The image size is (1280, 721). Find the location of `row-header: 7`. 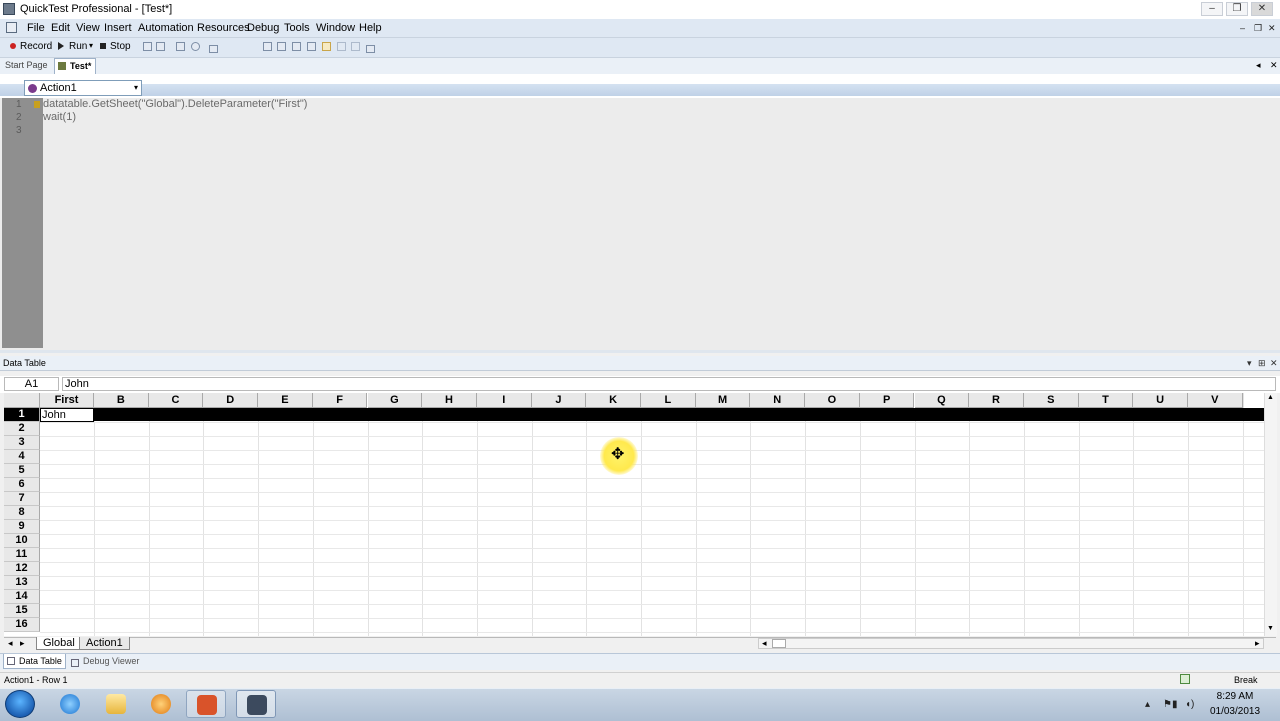

row-header: 7 is located at coordinates (22, 499).